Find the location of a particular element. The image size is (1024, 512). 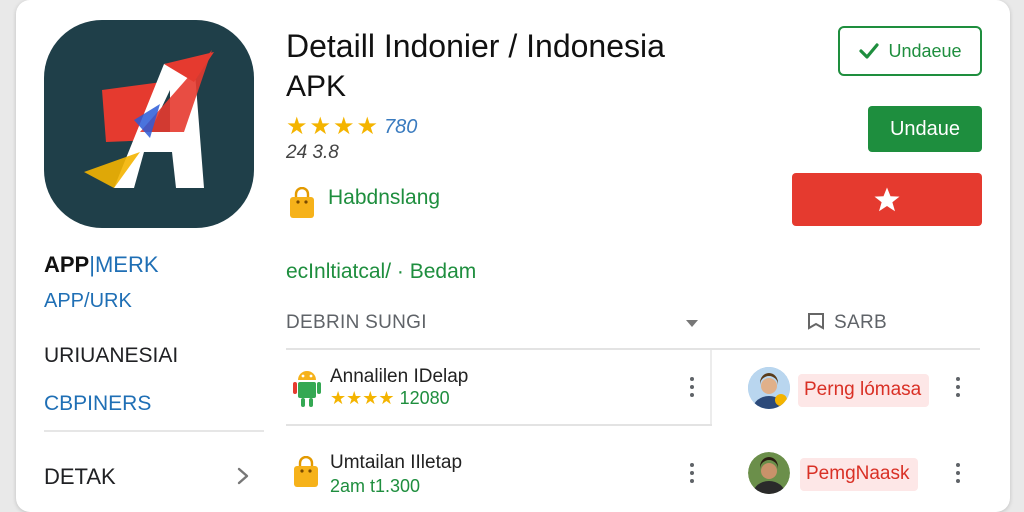

favorite-button is located at coordinates (887, 199).